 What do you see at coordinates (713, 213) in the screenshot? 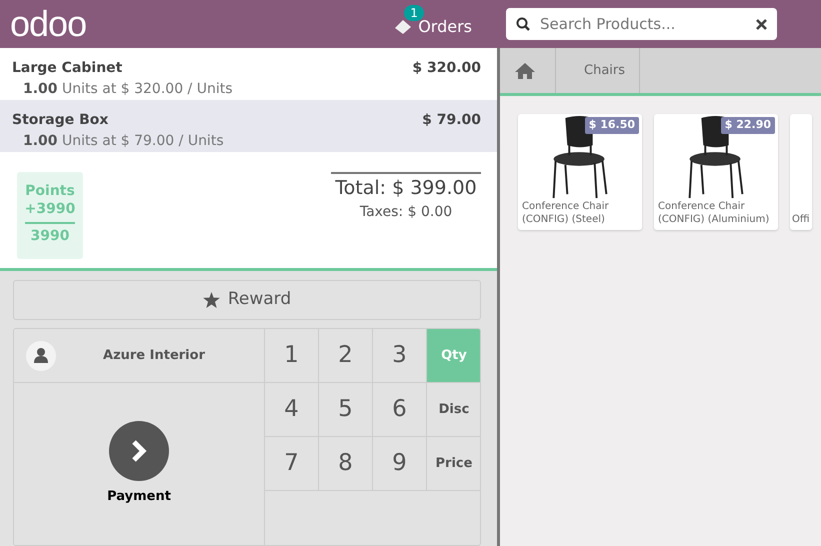
I see `product-name: Conference Chair (CONFIG) (Aluminium)` at bounding box center [713, 213].